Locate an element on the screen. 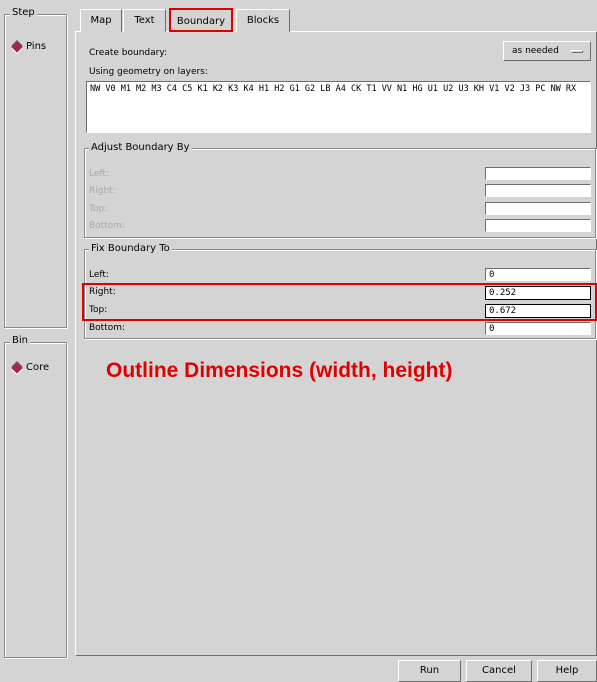 The width and height of the screenshot is (597, 682). tab-label: Text is located at coordinates (144, 20).